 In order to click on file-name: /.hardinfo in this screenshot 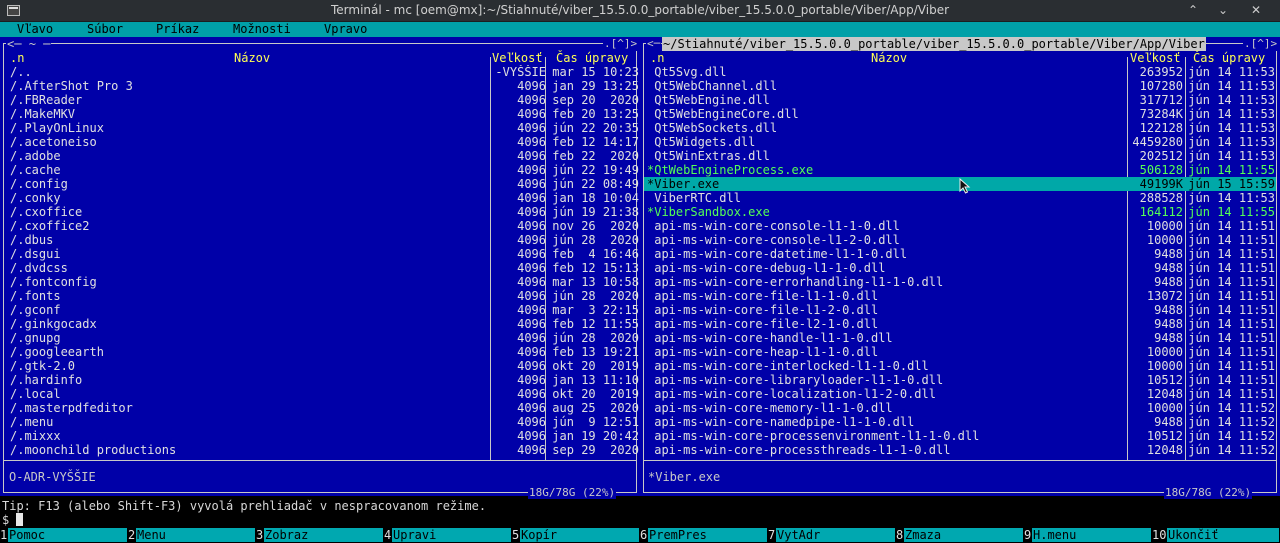, I will do `click(46, 380)`.